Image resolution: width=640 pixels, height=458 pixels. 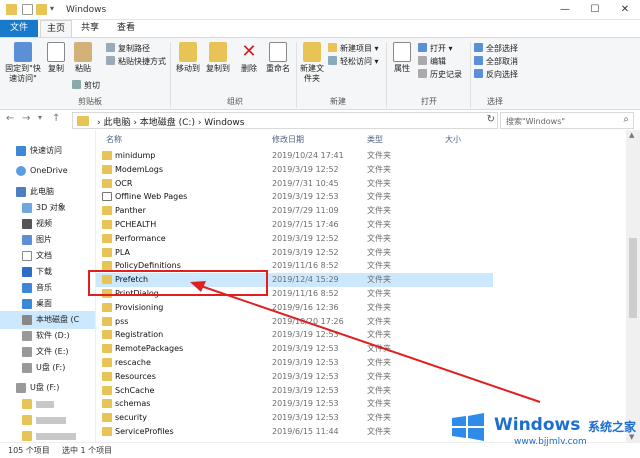 What do you see at coordinates (294, 432) in the screenshot?
I see `table-row: ServiceProfiles 2019/6/15 11:44 文件夹` at bounding box center [294, 432].